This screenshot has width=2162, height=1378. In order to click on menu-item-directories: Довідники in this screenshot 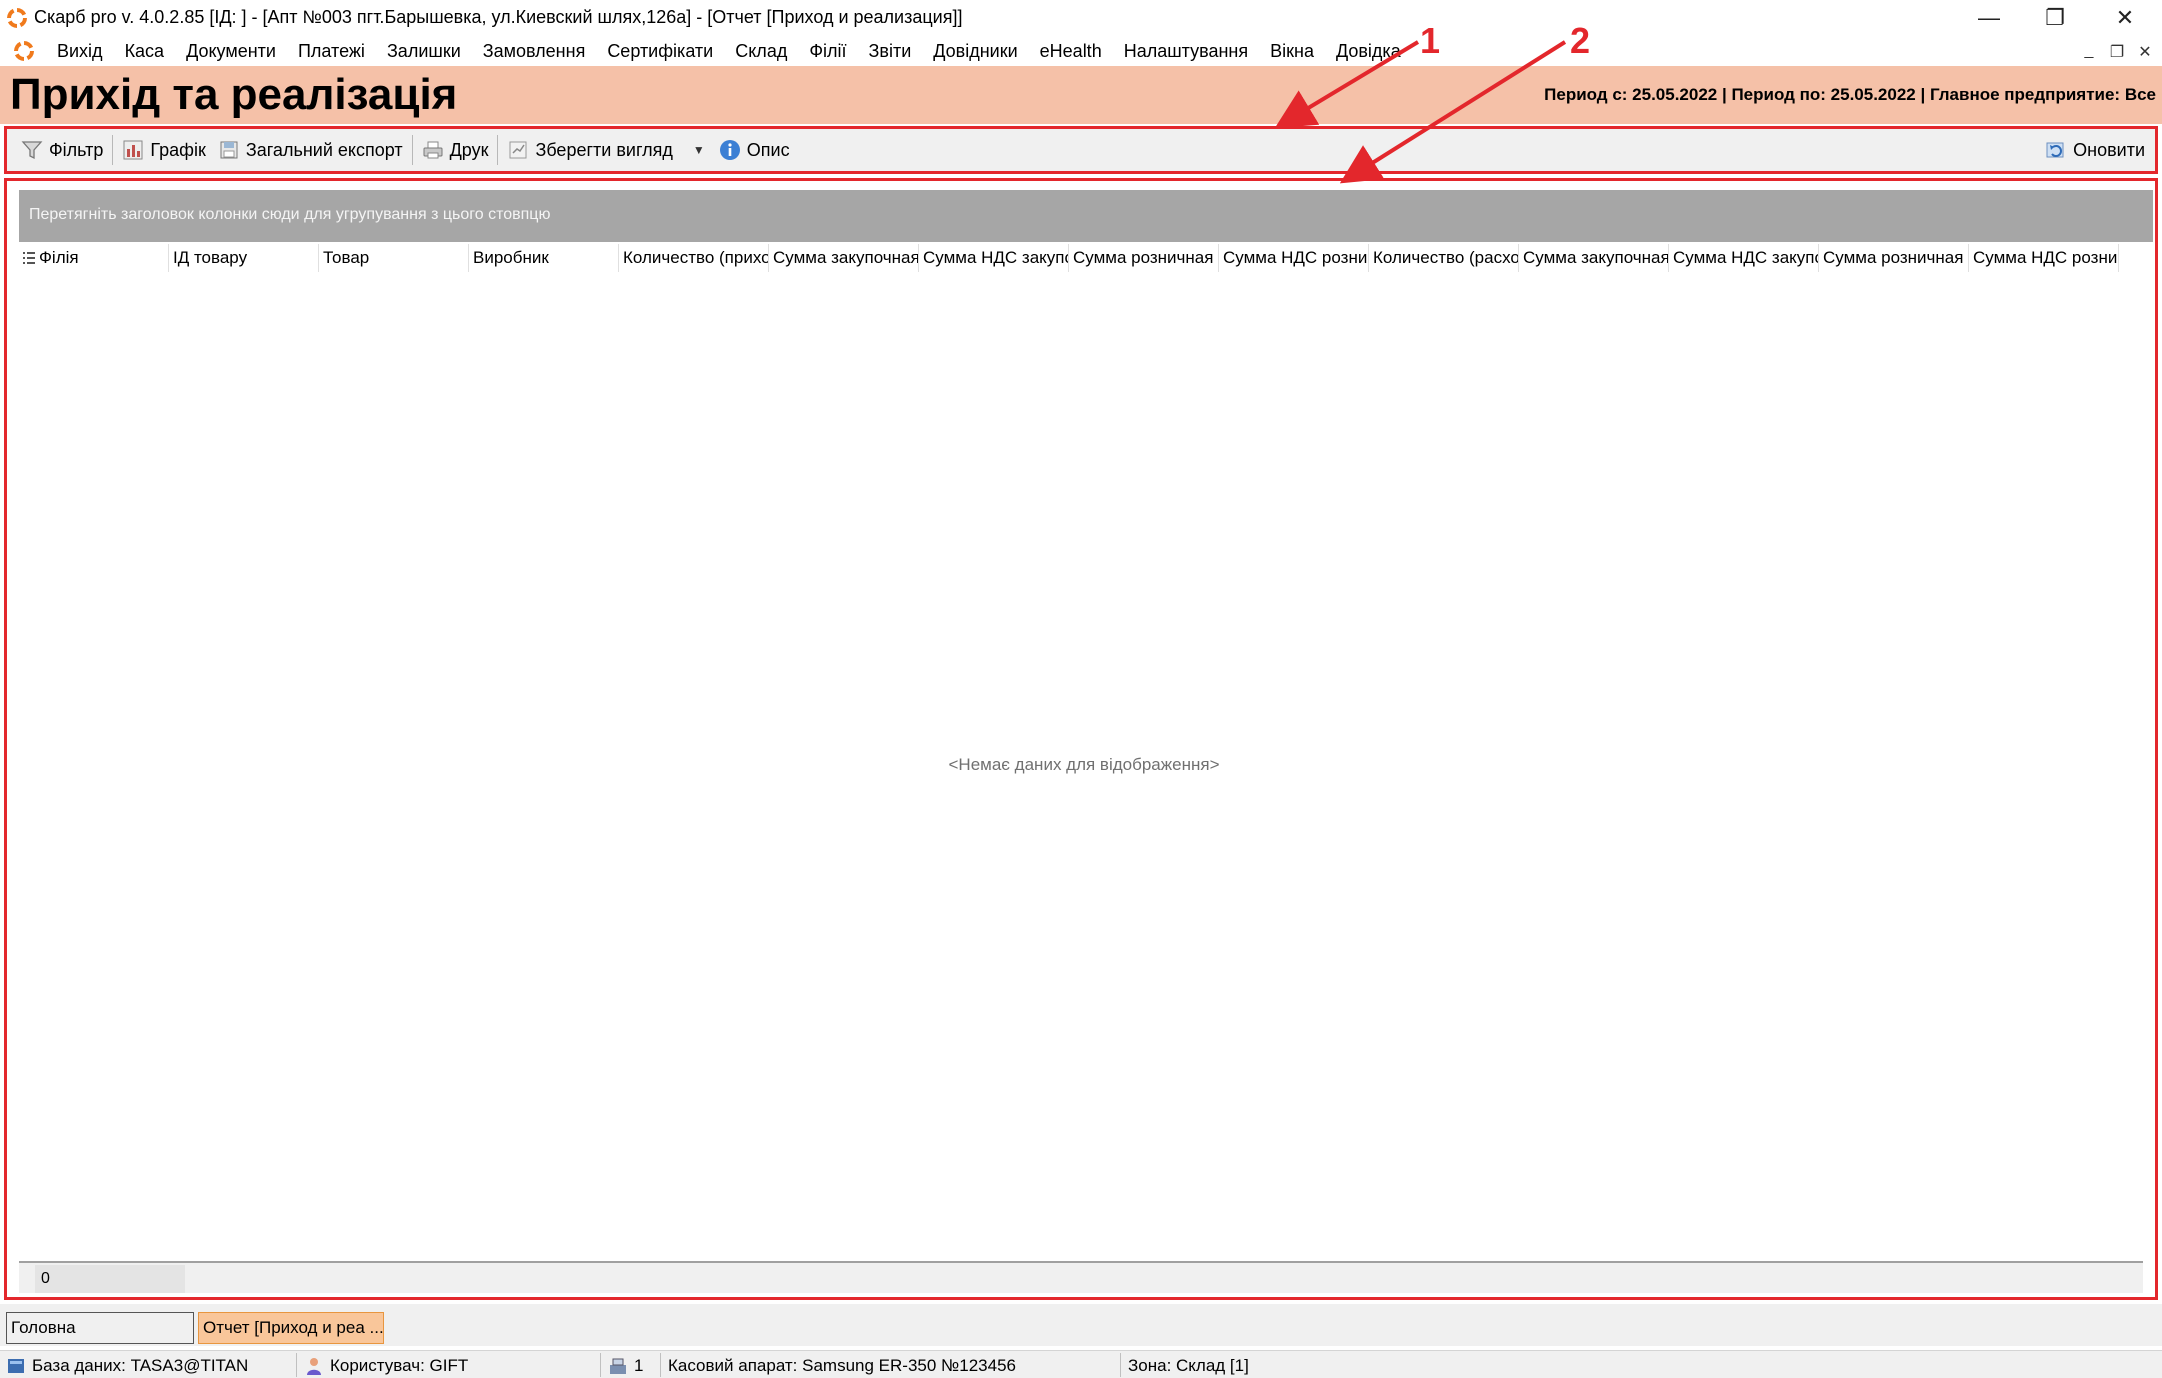, I will do `click(975, 51)`.